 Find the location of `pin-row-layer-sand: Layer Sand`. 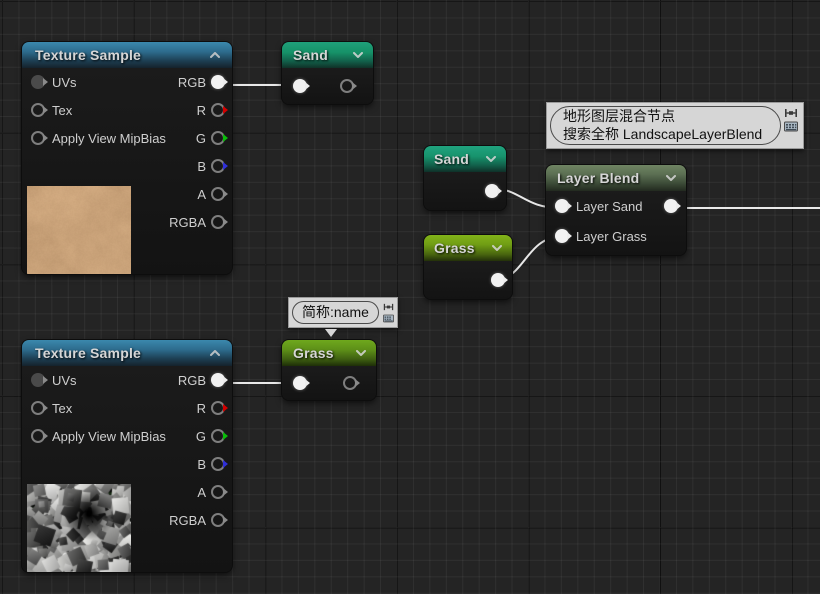

pin-row-layer-sand: Layer Sand is located at coordinates (616, 206).